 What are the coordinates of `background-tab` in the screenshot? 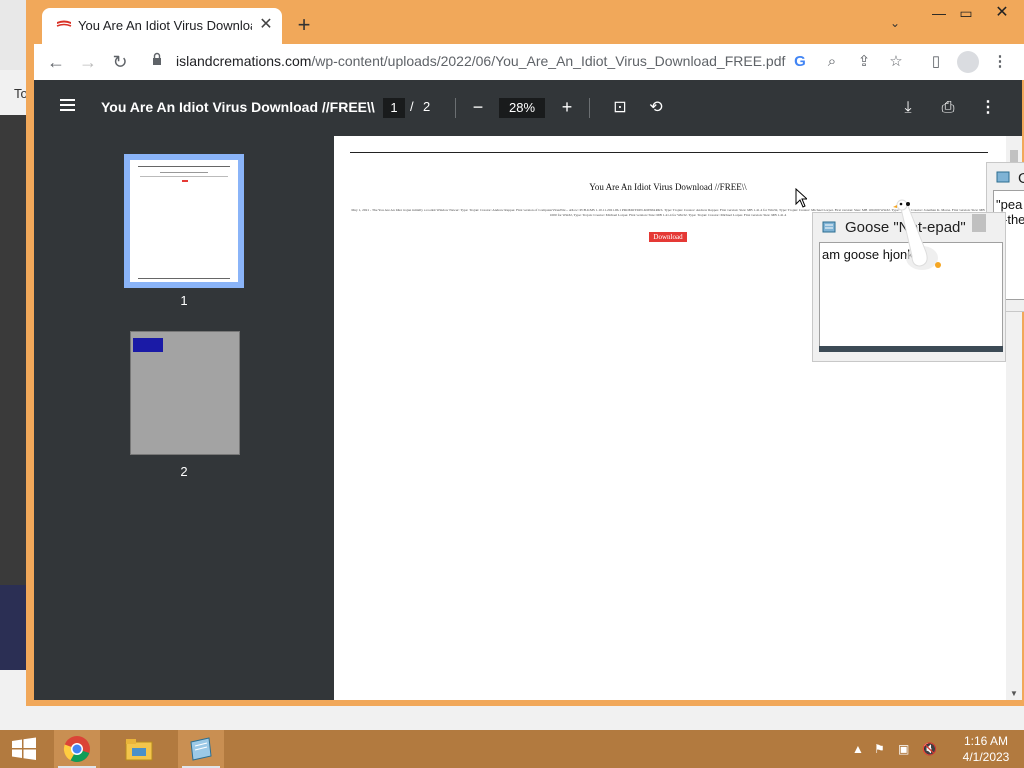 It's located at (14, 35).